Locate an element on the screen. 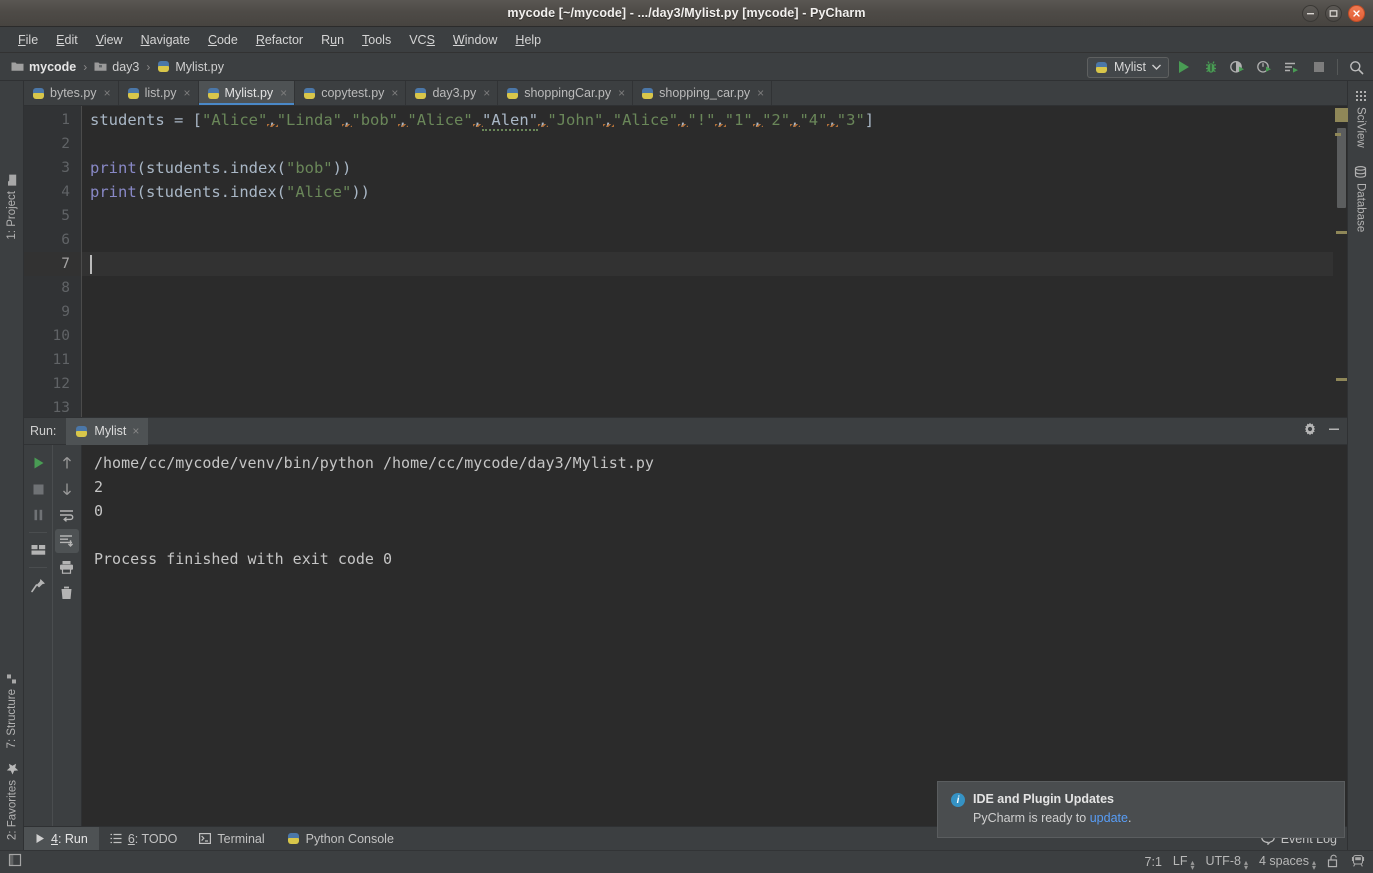 This screenshot has height=873, width=1373. bottom-tab-todo: 6: TODO is located at coordinates (144, 839).